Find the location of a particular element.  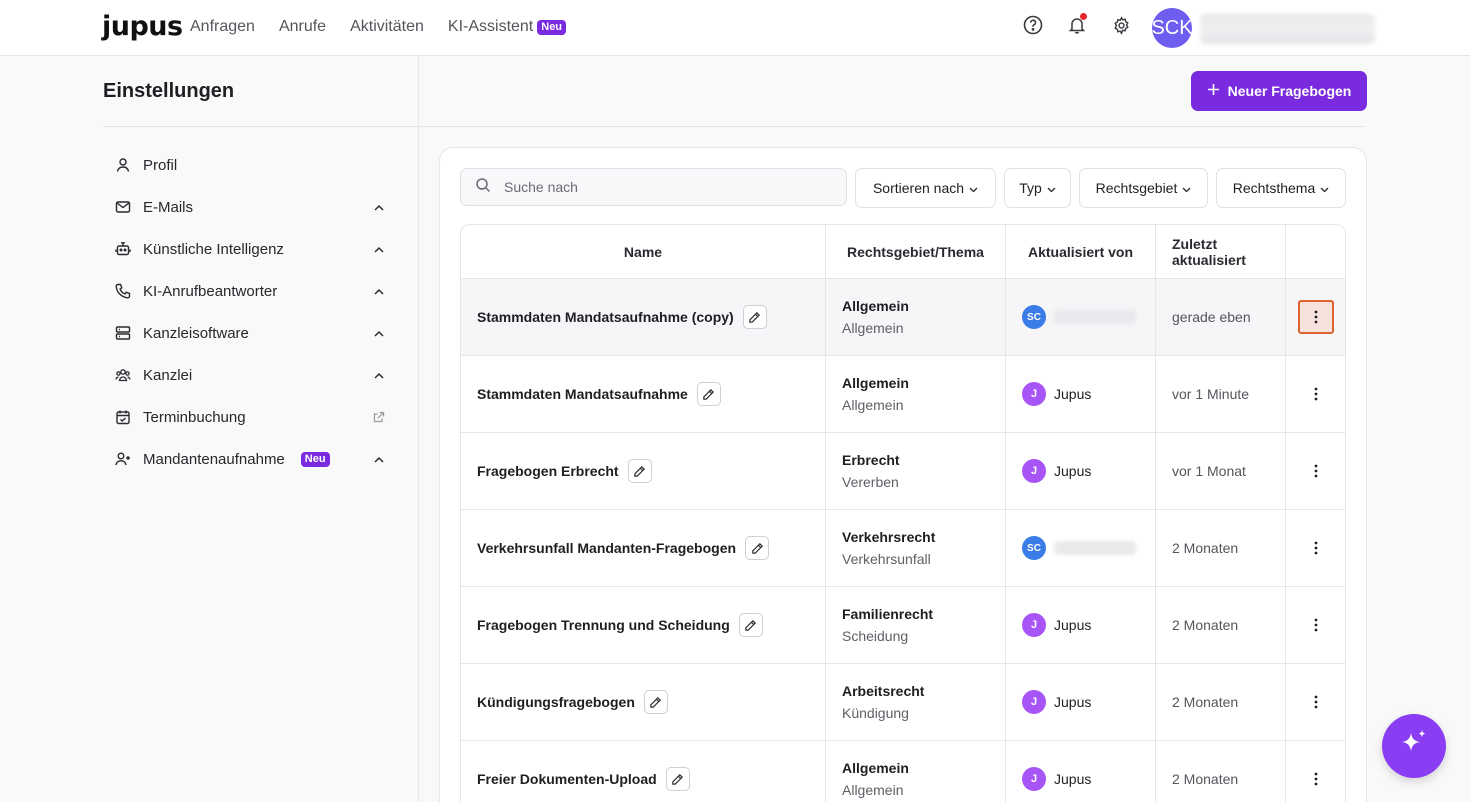

cell-last-updated: vor 1 Minute is located at coordinates (1221, 394).